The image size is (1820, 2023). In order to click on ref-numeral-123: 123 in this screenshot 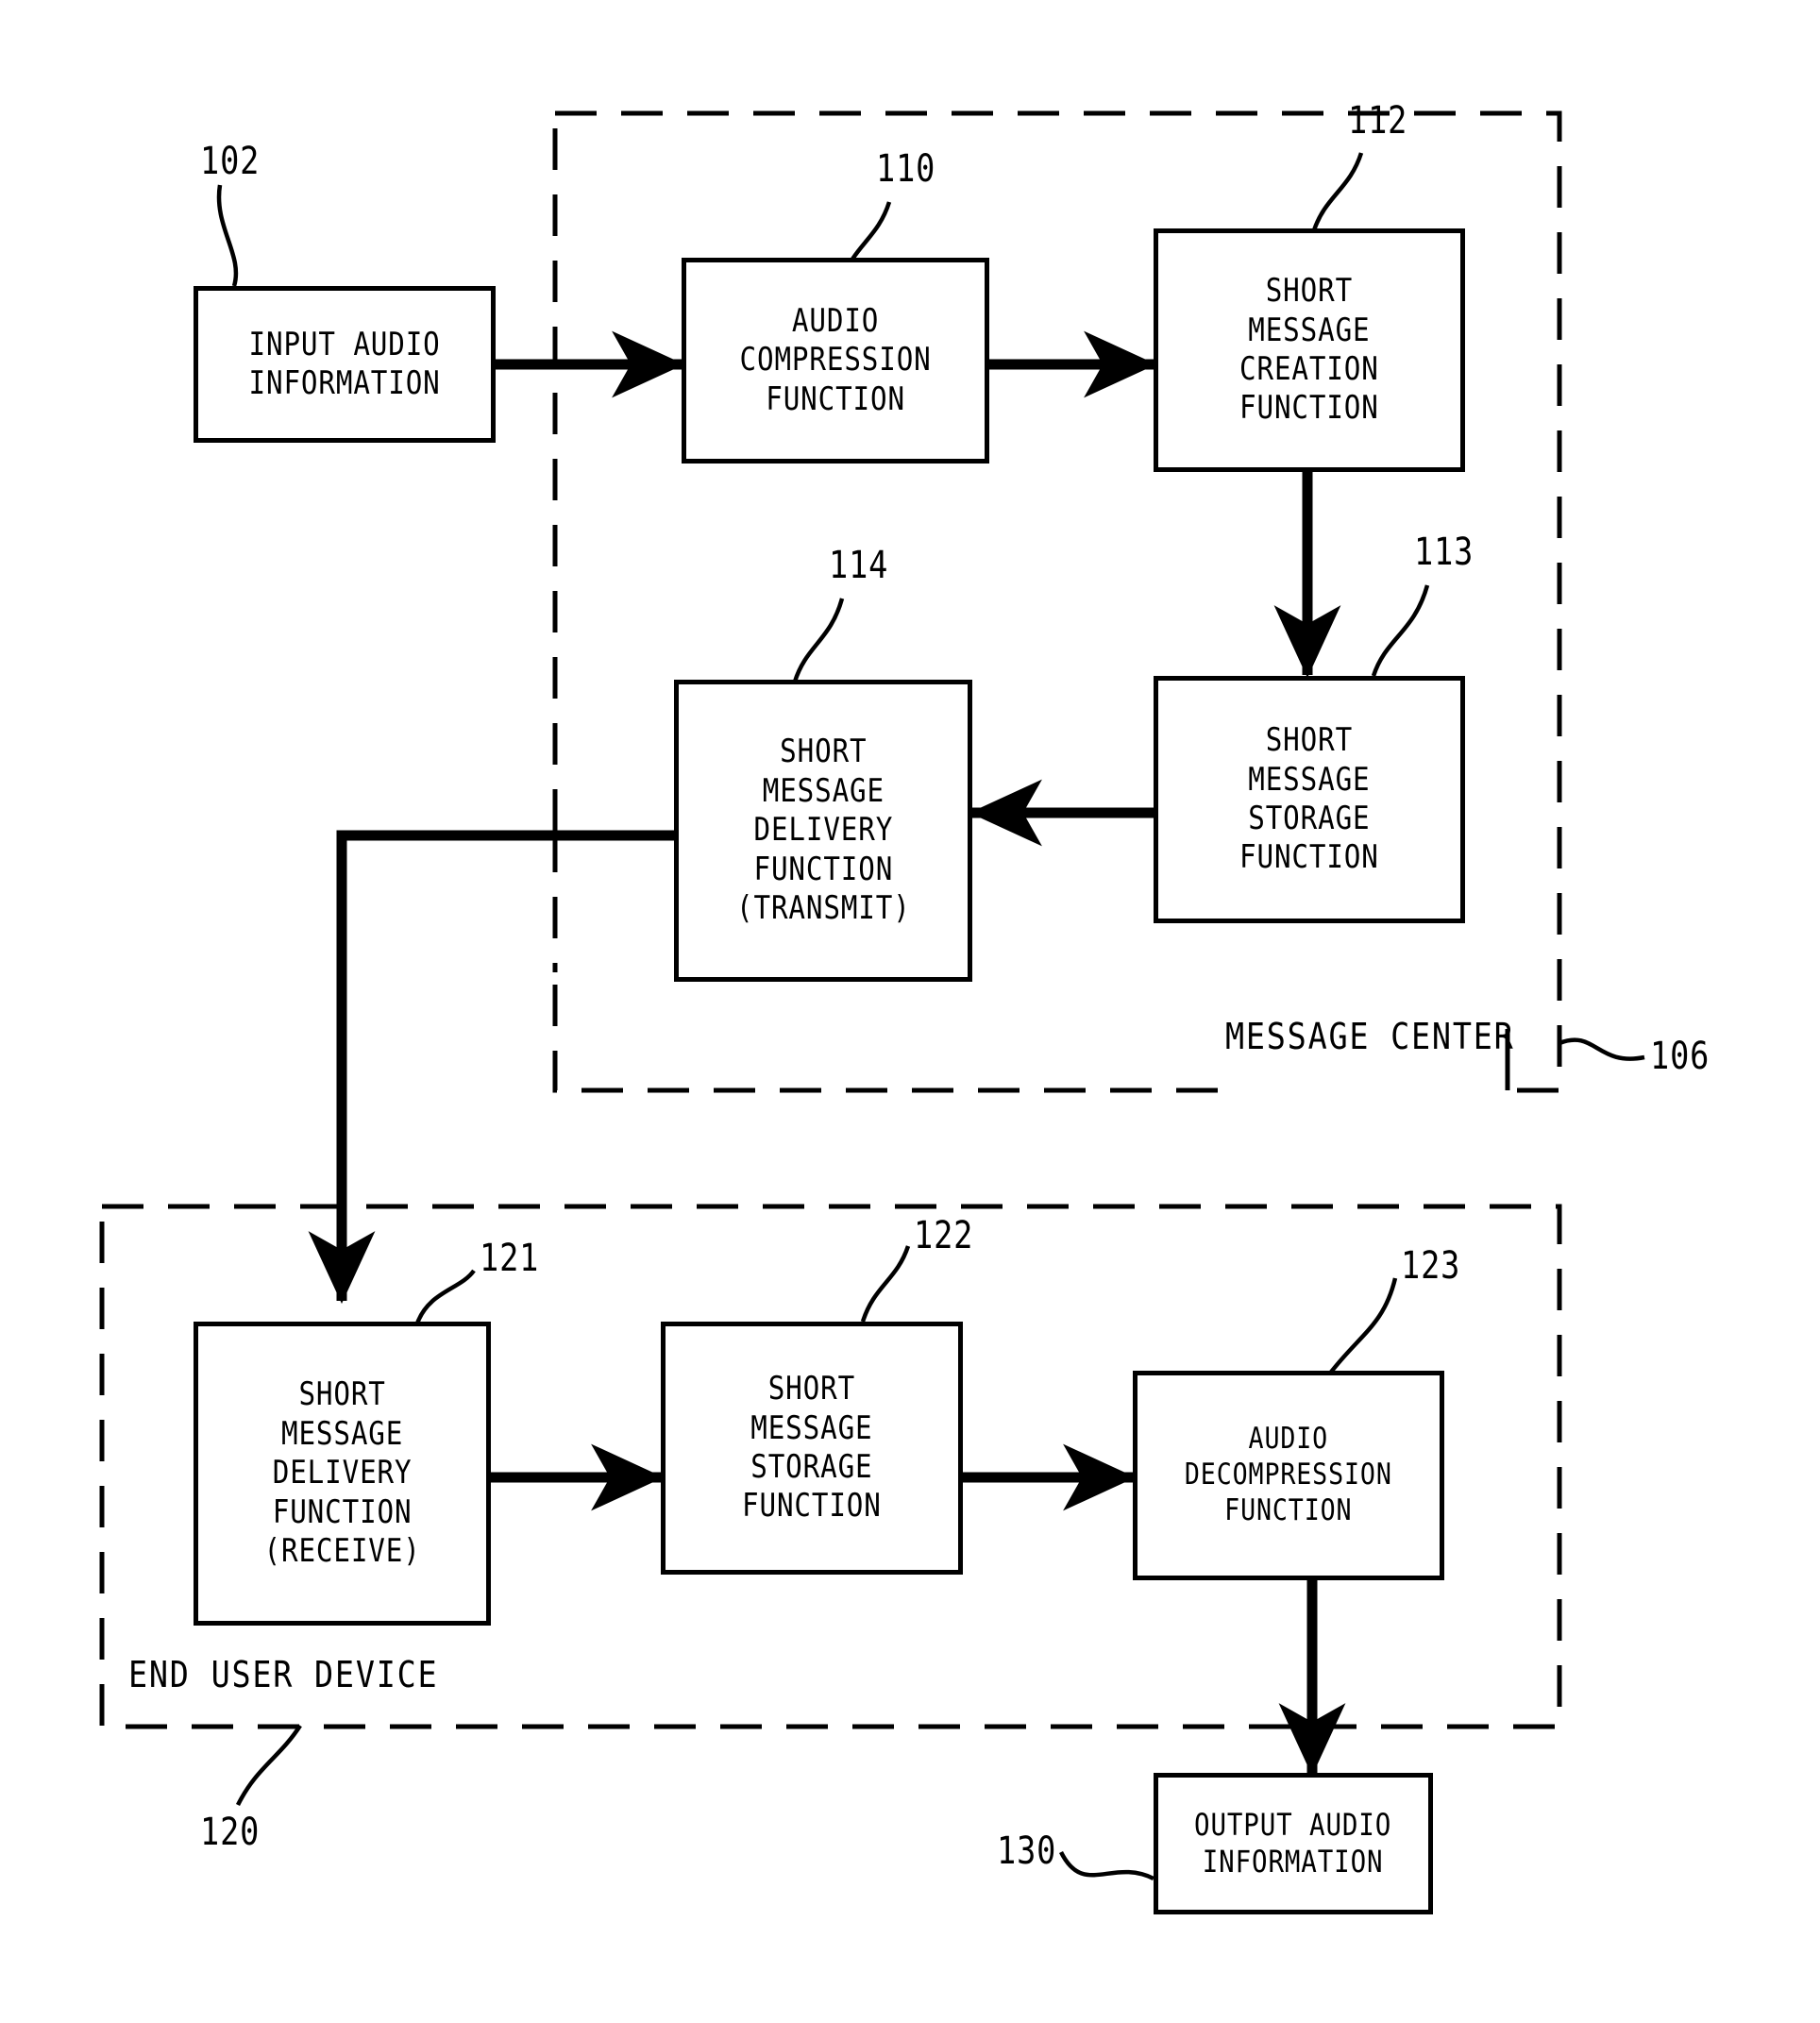, I will do `click(1431, 1266)`.